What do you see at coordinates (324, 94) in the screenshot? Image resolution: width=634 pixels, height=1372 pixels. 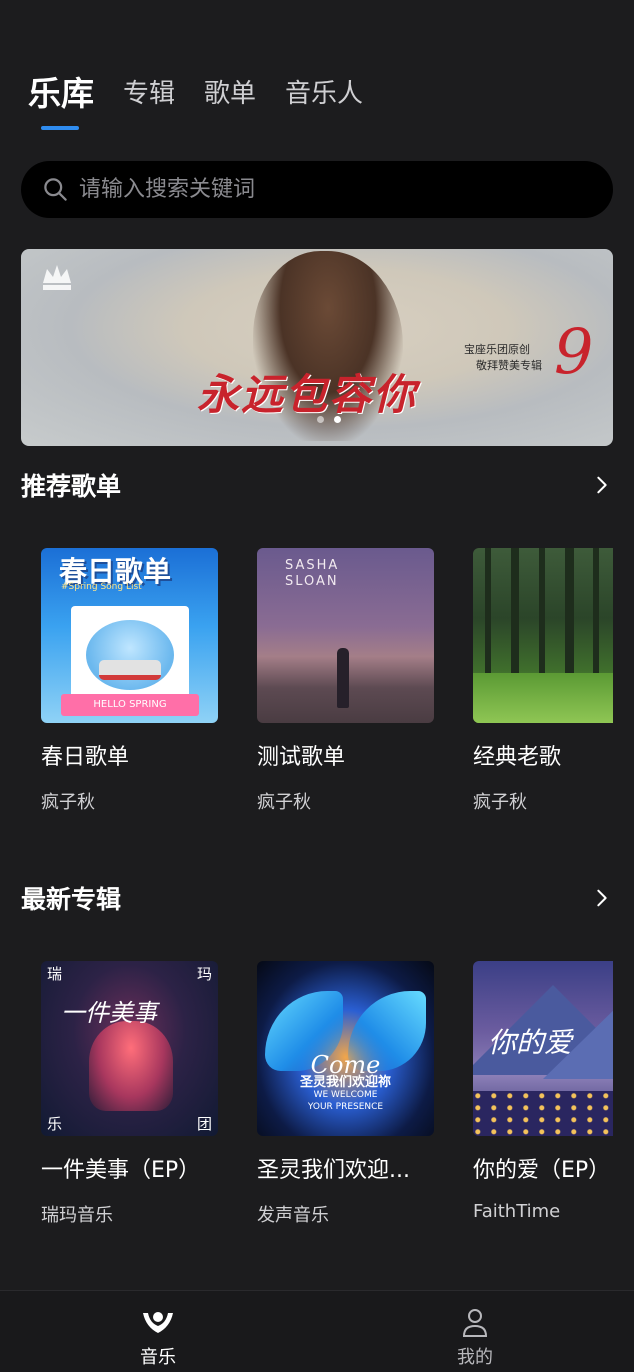 I see `tab-artists: 音乐人` at bounding box center [324, 94].